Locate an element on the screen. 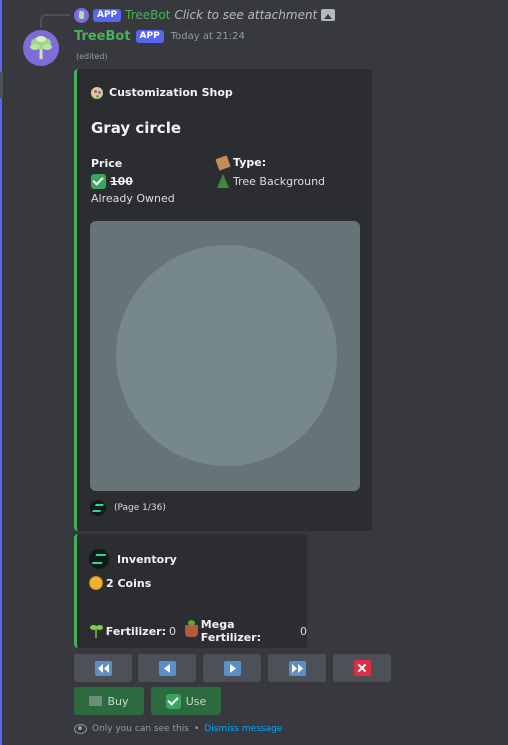 This screenshot has height=745, width=508. price-field-name: Price is located at coordinates (106, 163).